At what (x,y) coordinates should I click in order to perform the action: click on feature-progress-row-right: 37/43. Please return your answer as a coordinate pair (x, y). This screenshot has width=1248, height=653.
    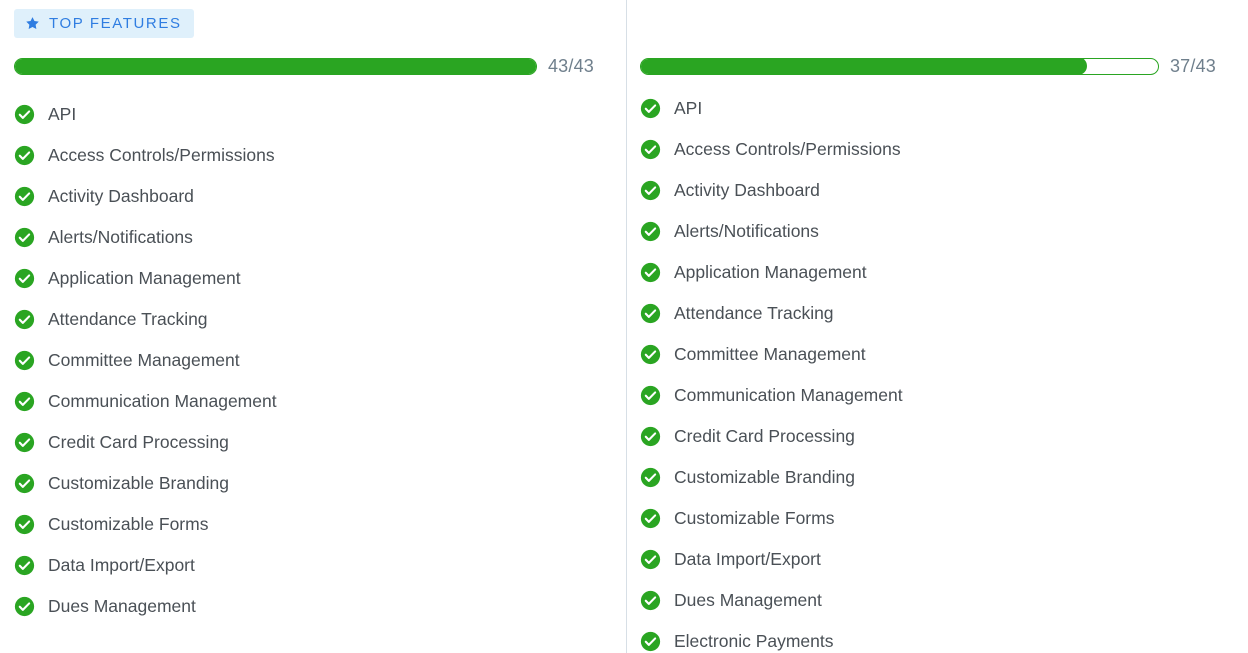
    Looking at the image, I should click on (928, 66).